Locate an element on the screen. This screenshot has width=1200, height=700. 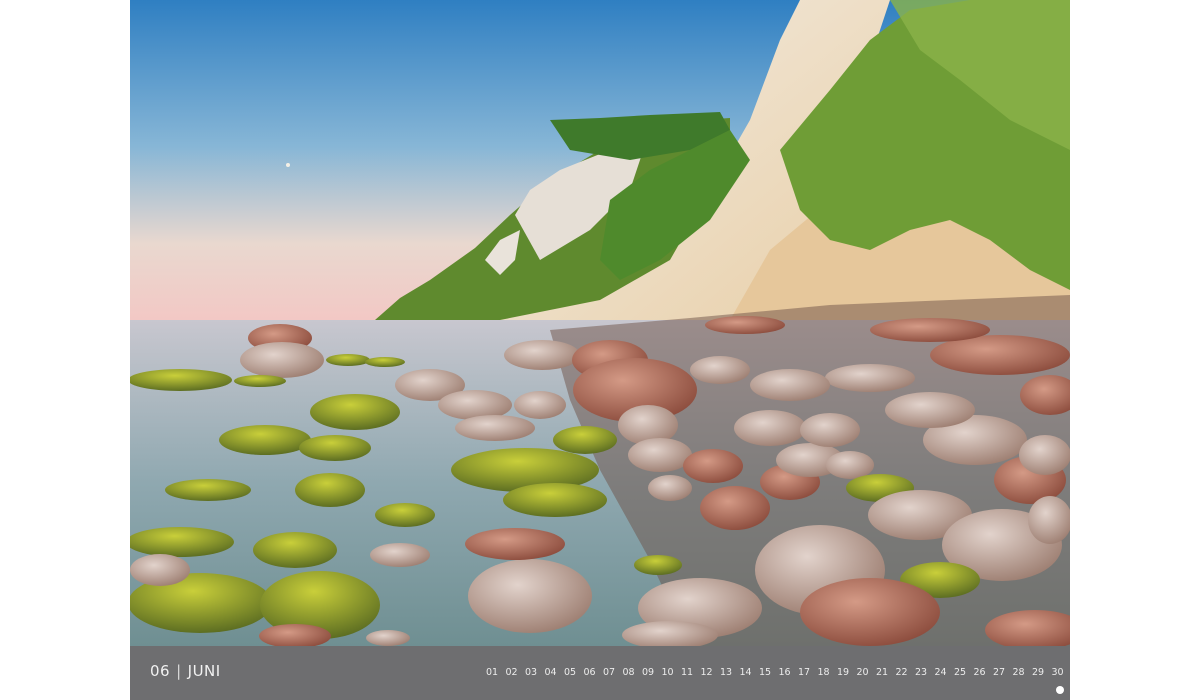
day-number: 29 is located at coordinates (1038, 672).